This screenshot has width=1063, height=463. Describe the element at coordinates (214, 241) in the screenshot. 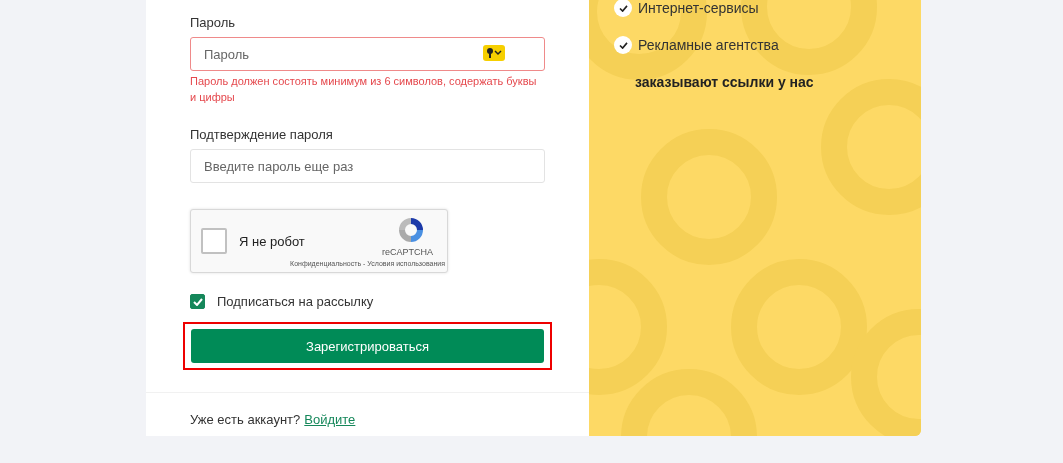

I see `captcha-checkbox` at that location.